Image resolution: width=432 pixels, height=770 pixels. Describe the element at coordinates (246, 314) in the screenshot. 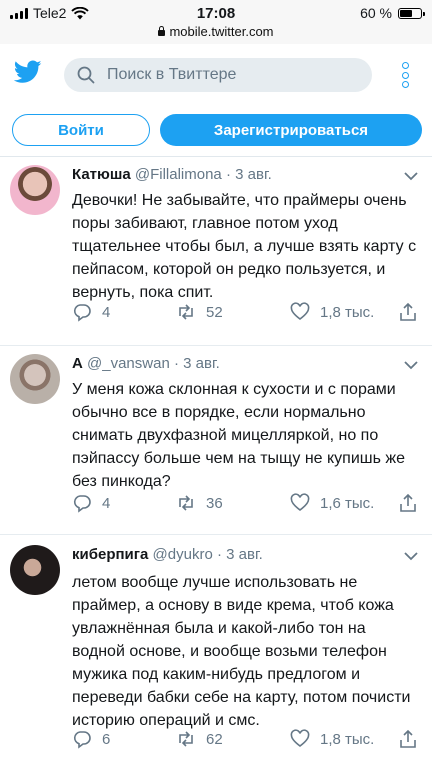

I see `tweet-actions: 4 52 1,8 тыс.` at that location.